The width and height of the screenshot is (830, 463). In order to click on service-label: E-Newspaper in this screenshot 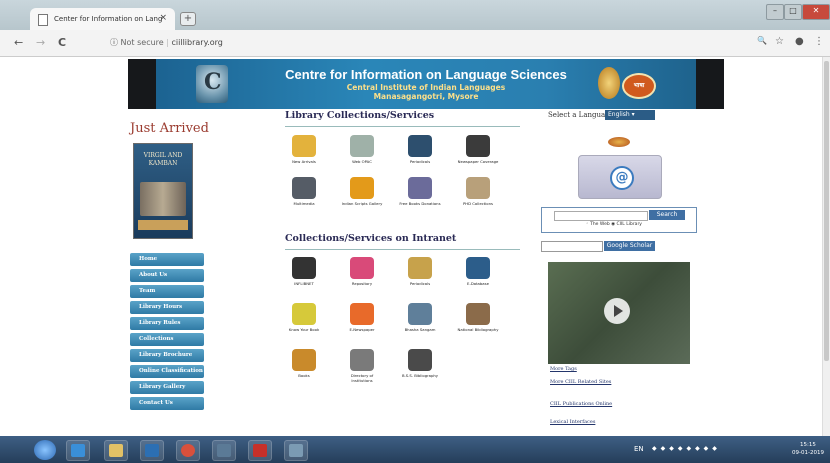, I will do `click(362, 329)`.